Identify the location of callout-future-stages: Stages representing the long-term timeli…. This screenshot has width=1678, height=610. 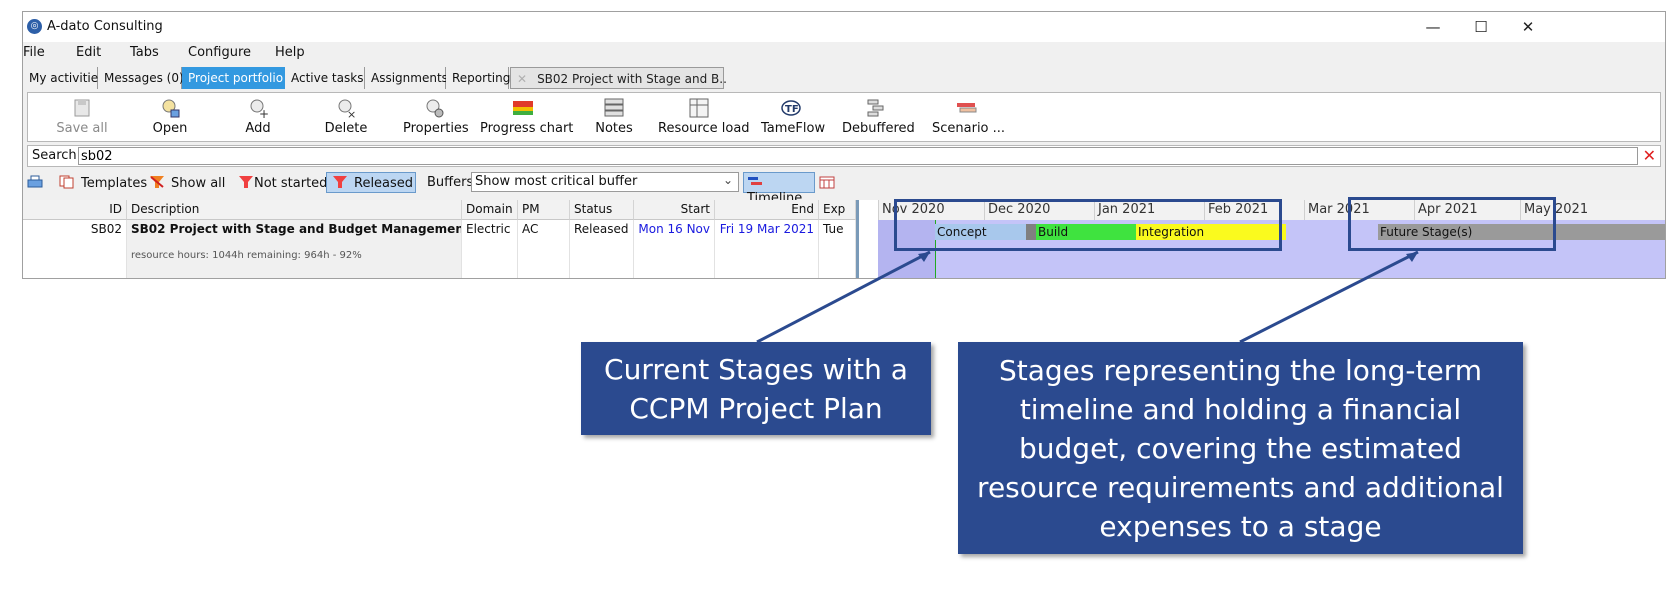
(1240, 448).